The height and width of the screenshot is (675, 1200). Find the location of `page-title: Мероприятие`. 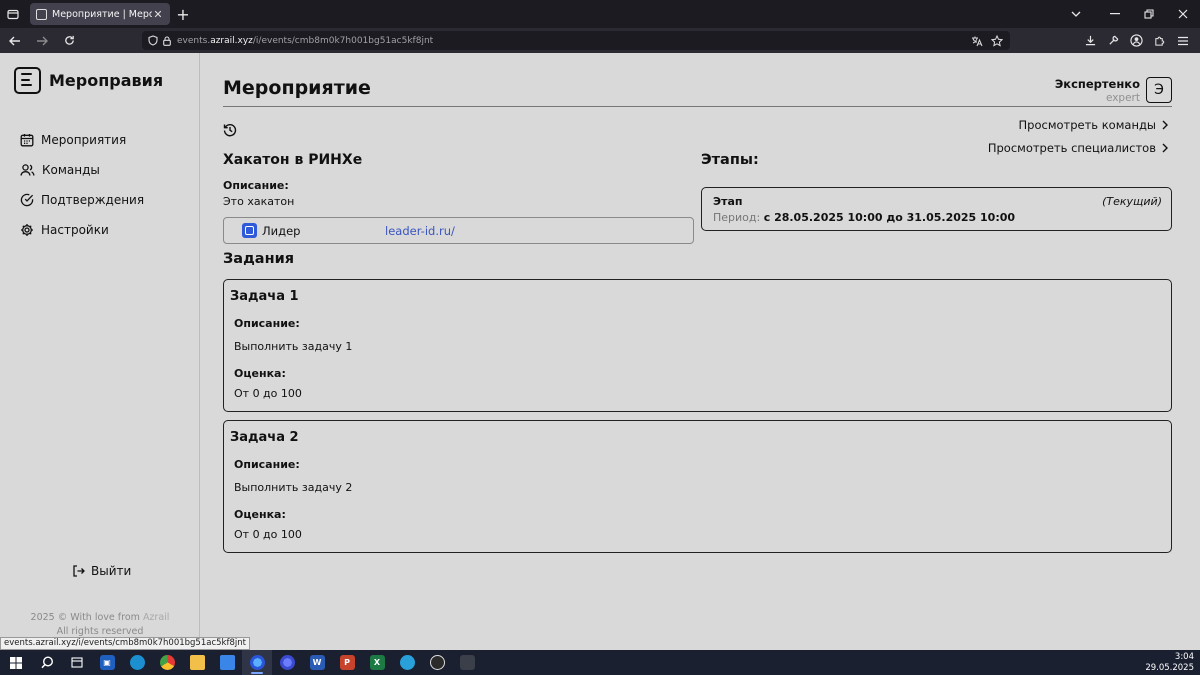

page-title: Мероприятие is located at coordinates (297, 88).